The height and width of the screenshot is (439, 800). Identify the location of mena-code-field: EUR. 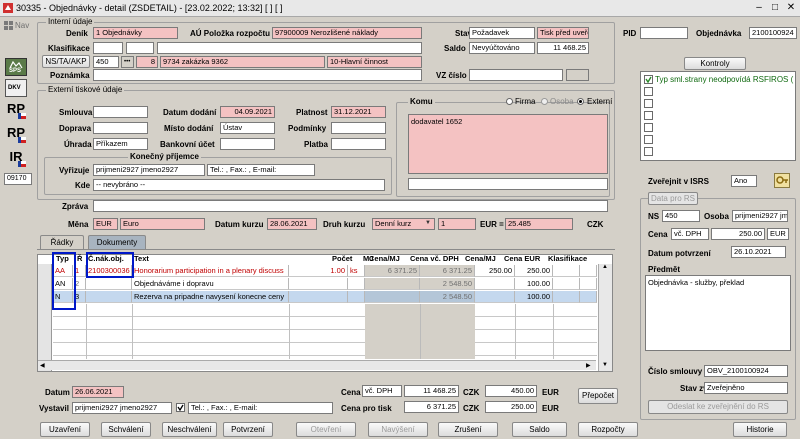
(105, 224).